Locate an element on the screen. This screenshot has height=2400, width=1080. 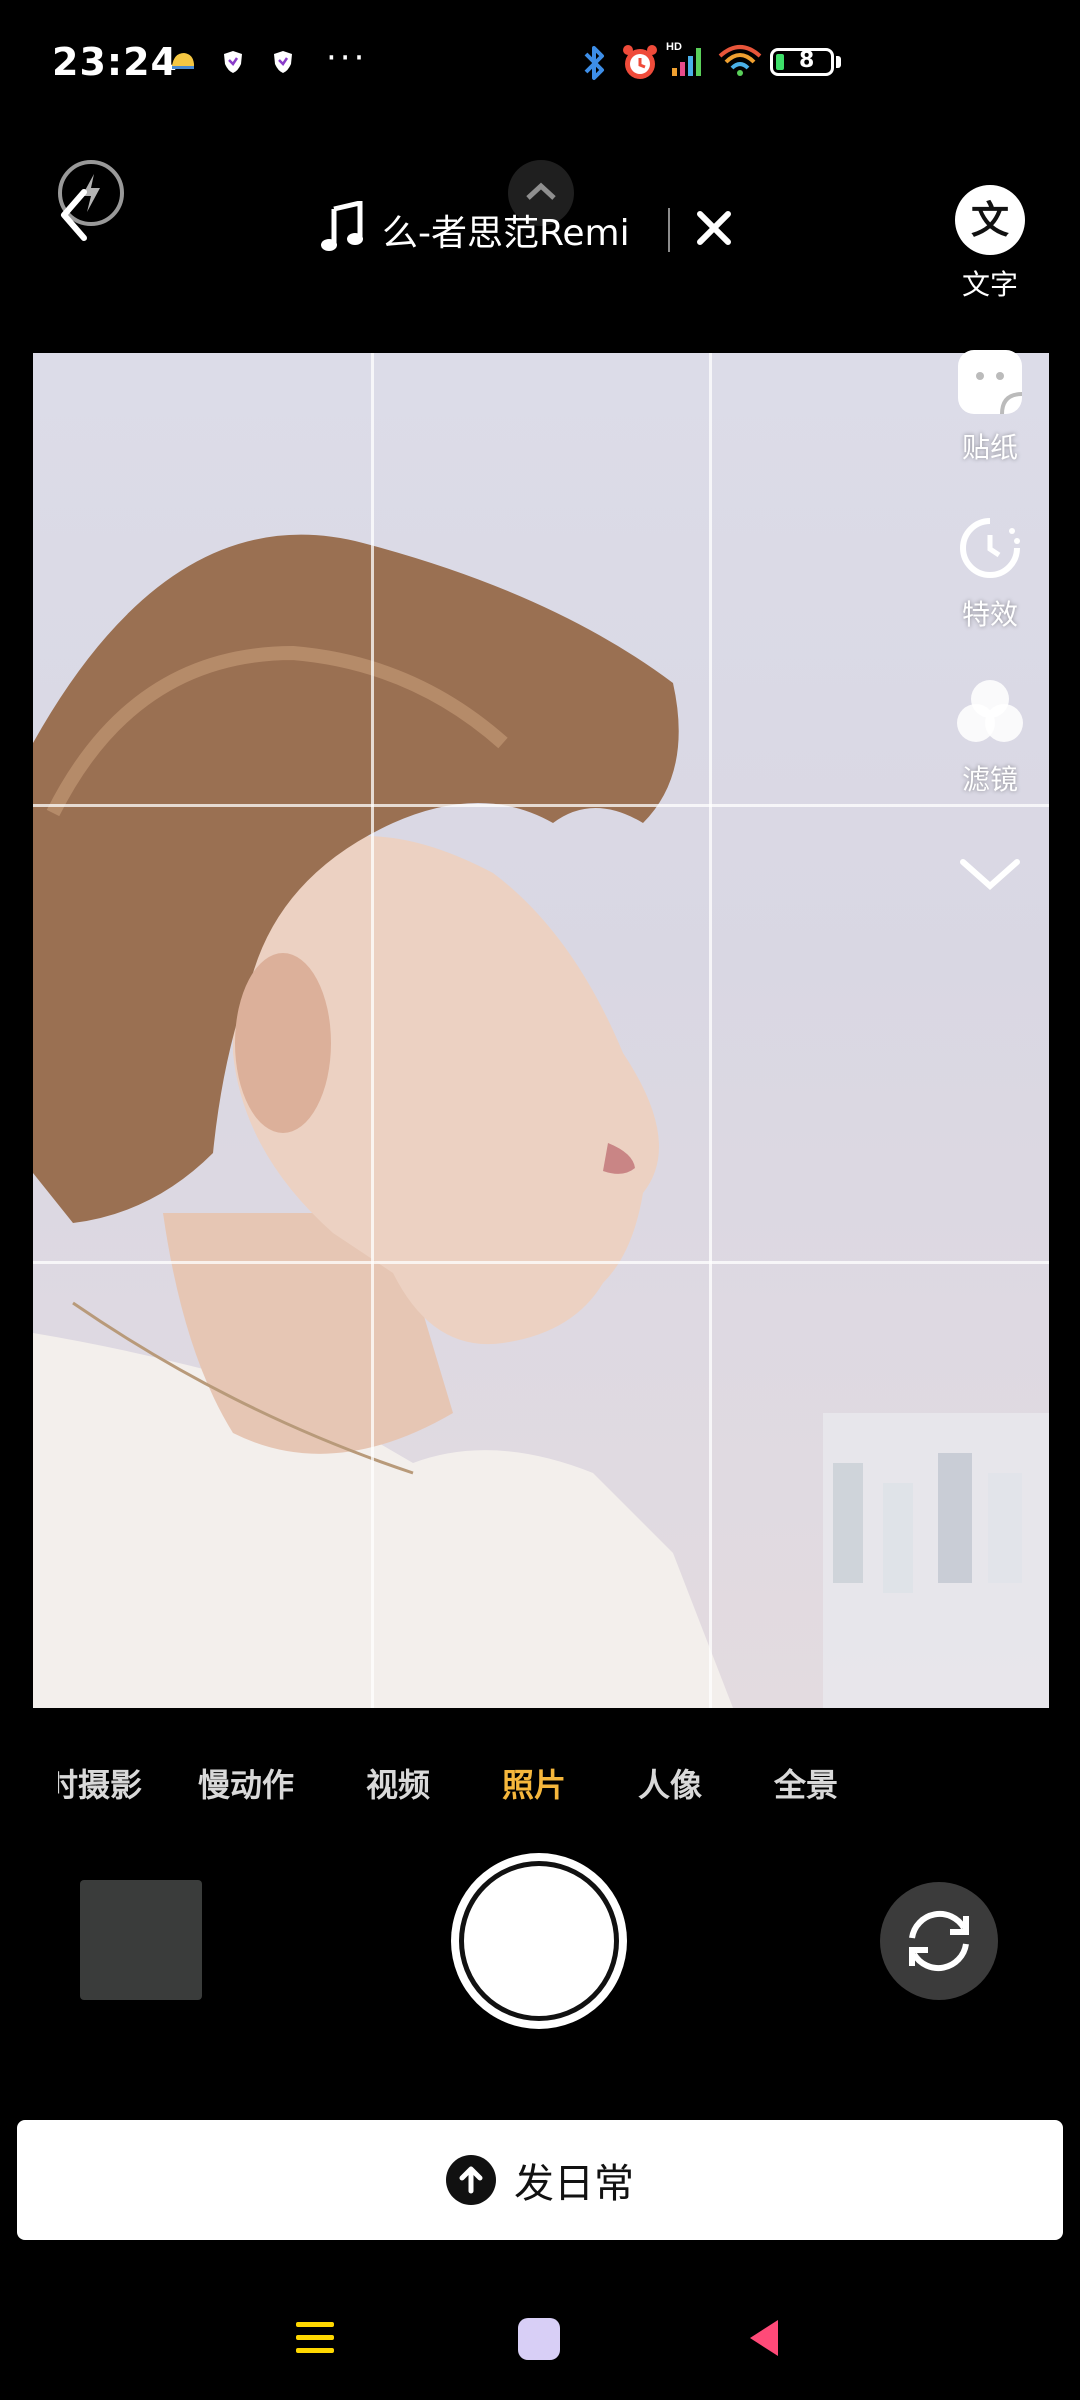
nav-back-button is located at coordinates (764, 2338).